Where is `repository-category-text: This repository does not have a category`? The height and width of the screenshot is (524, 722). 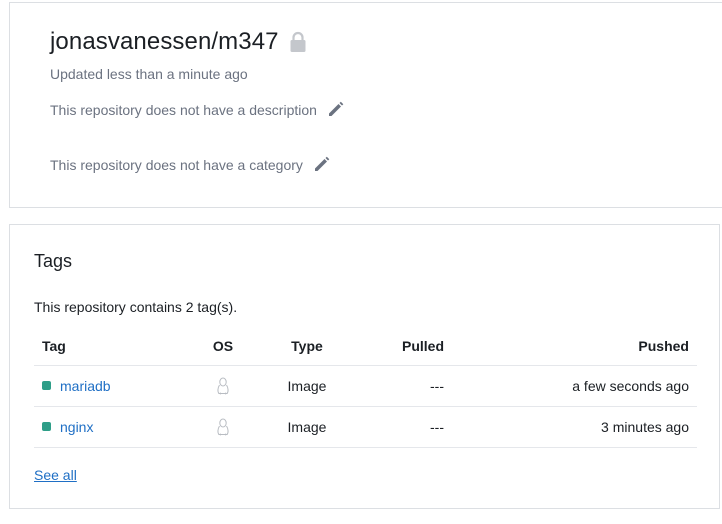
repository-category-text: This repository does not have a category is located at coordinates (176, 164).